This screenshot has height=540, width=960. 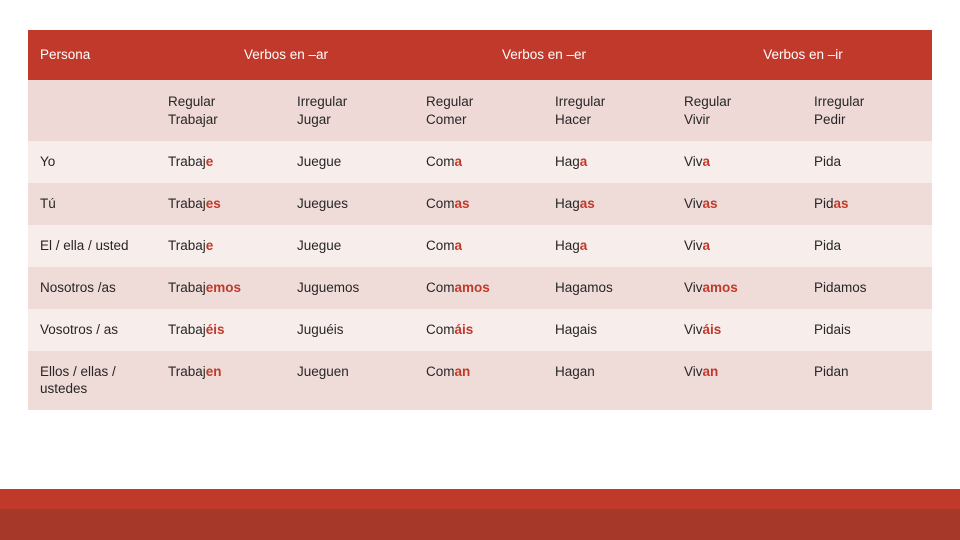 What do you see at coordinates (92, 329) in the screenshot?
I see `person-label: Vosotros / as` at bounding box center [92, 329].